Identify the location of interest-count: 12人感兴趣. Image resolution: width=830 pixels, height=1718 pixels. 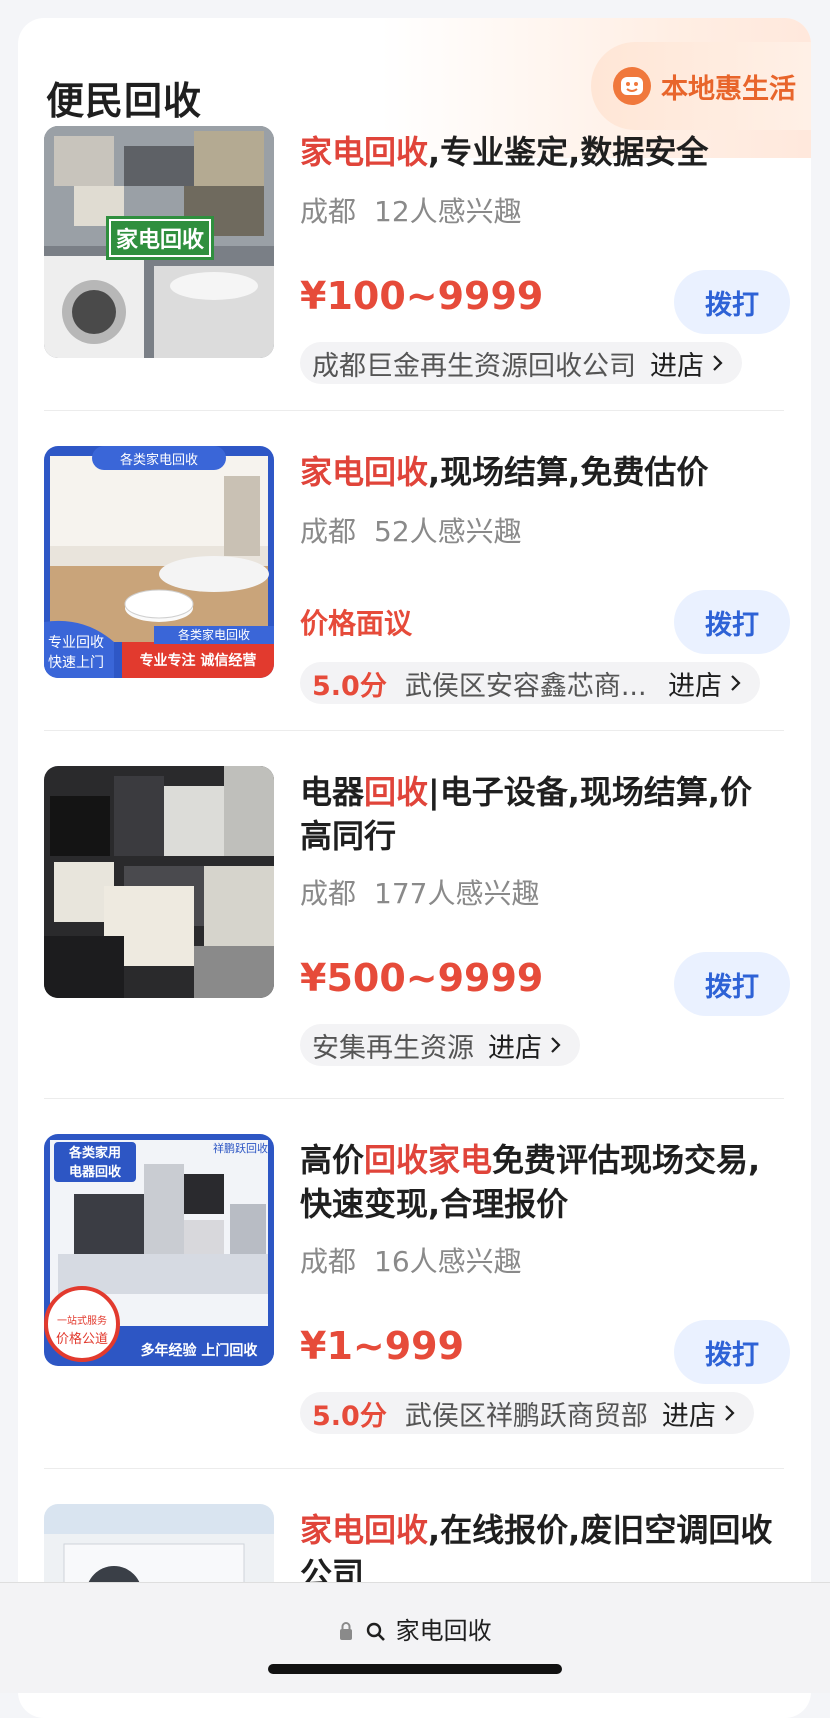
(448, 211).